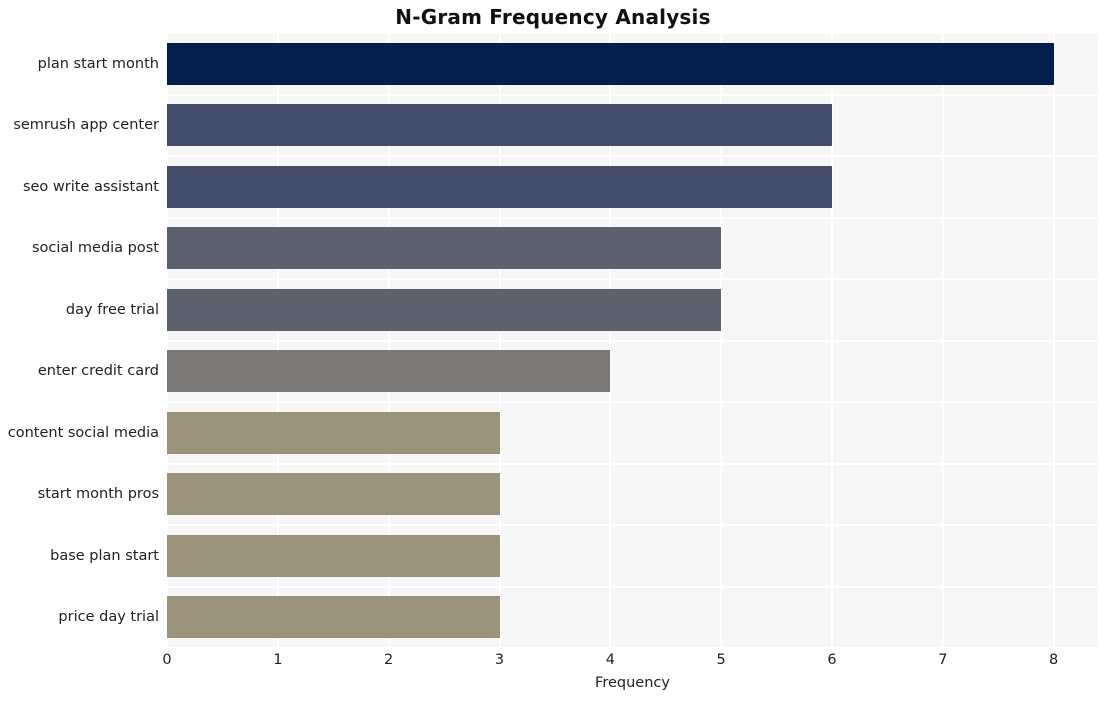 This screenshot has height=701, width=1106. I want to click on y-axis-tick-label: enter credit card, so click(98, 371).